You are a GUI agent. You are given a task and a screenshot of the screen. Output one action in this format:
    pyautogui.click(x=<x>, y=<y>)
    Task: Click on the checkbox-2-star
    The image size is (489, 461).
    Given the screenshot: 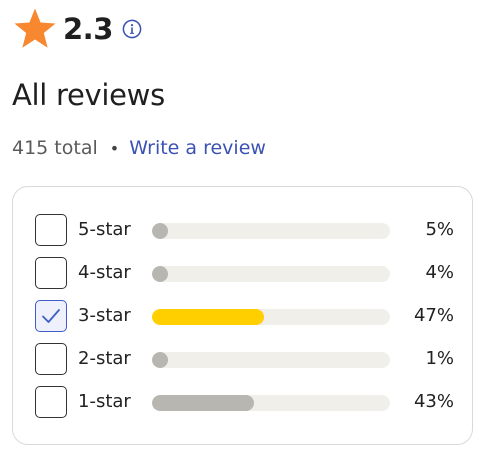 What is the action you would take?
    pyautogui.click(x=51, y=359)
    